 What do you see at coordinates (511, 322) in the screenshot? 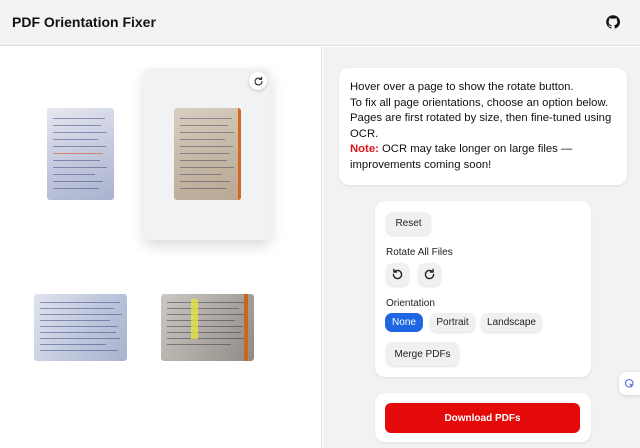
I see `orientation-landscape-button: Landscape` at bounding box center [511, 322].